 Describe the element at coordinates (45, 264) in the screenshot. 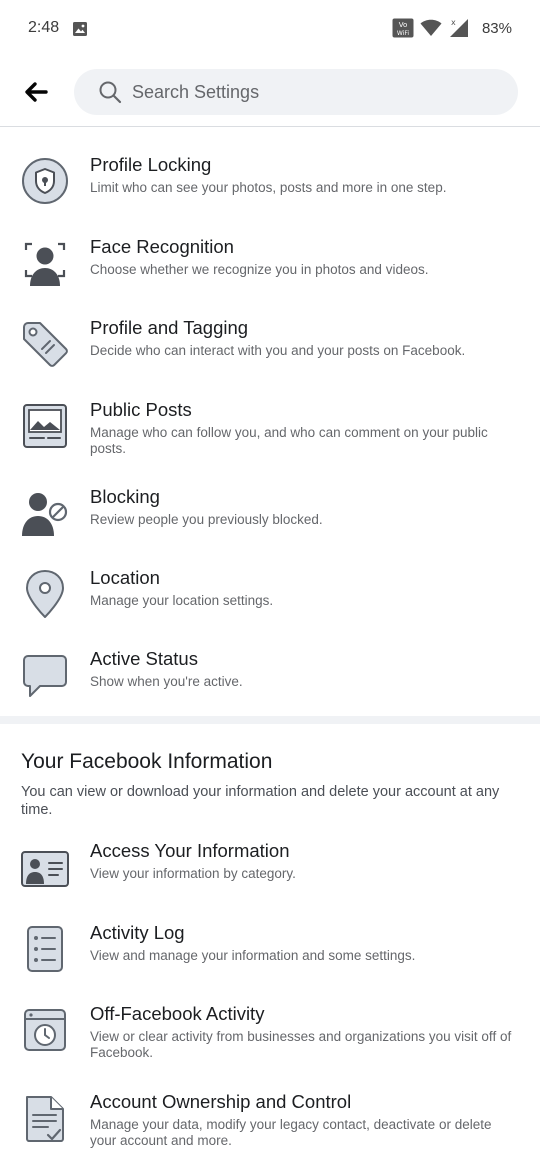

I see `face-recognition-icon` at that location.